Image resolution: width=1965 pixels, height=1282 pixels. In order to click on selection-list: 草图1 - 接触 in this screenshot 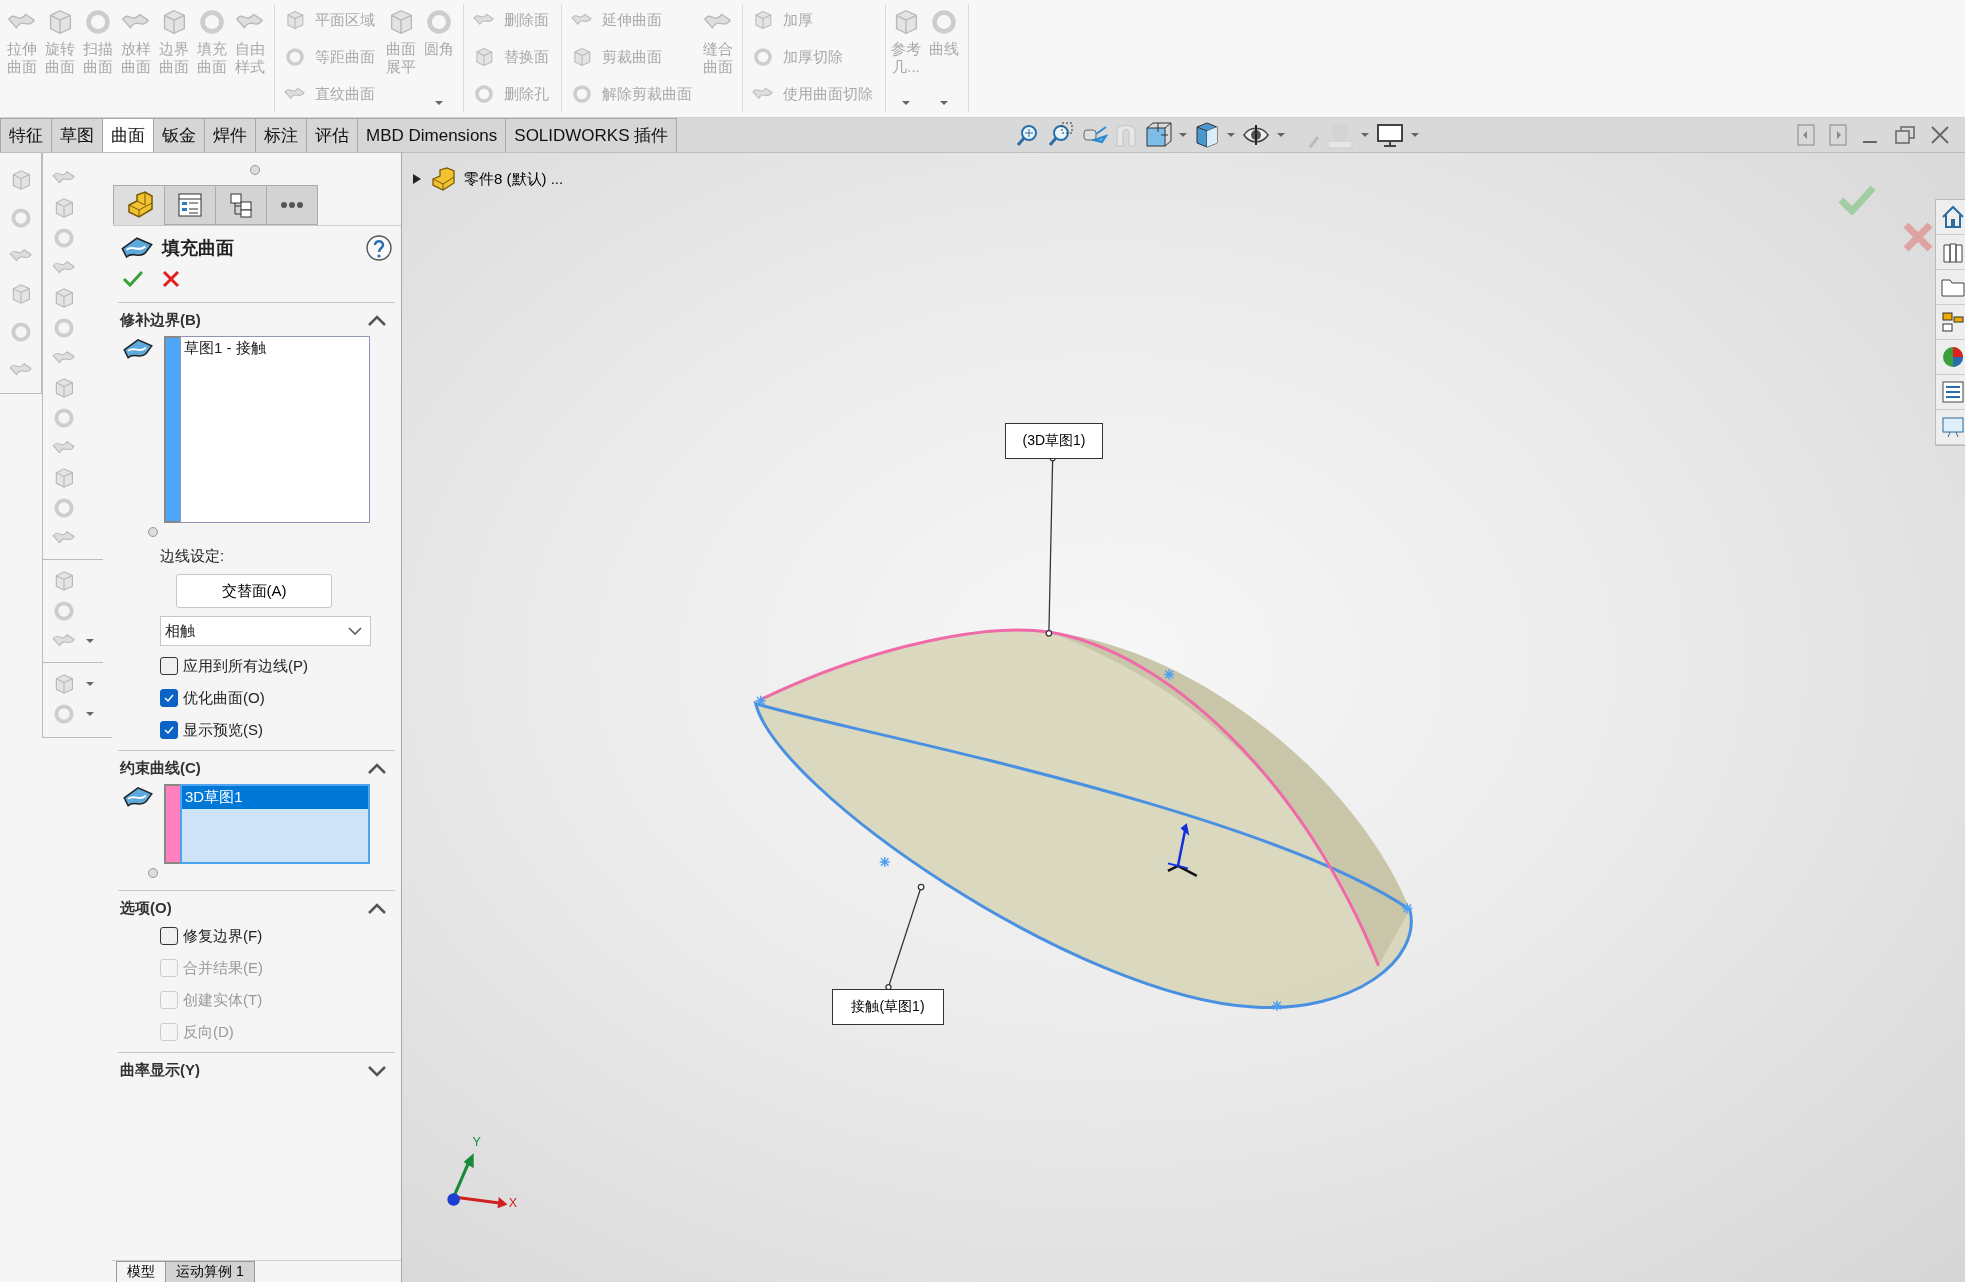, I will do `click(275, 429)`.